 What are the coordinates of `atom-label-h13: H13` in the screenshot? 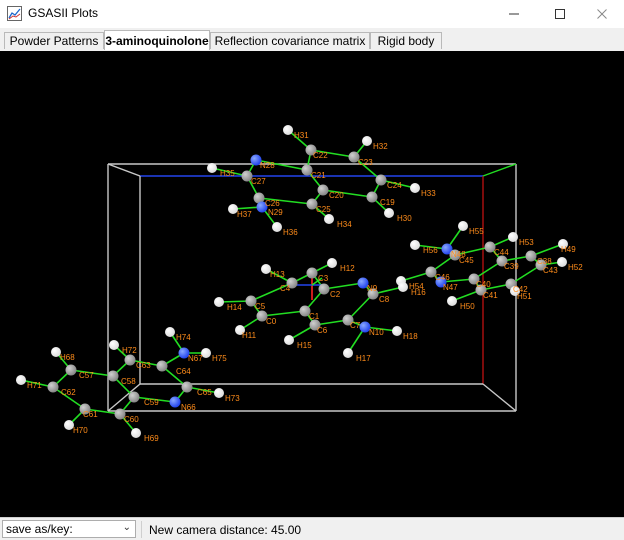 It's located at (277, 274).